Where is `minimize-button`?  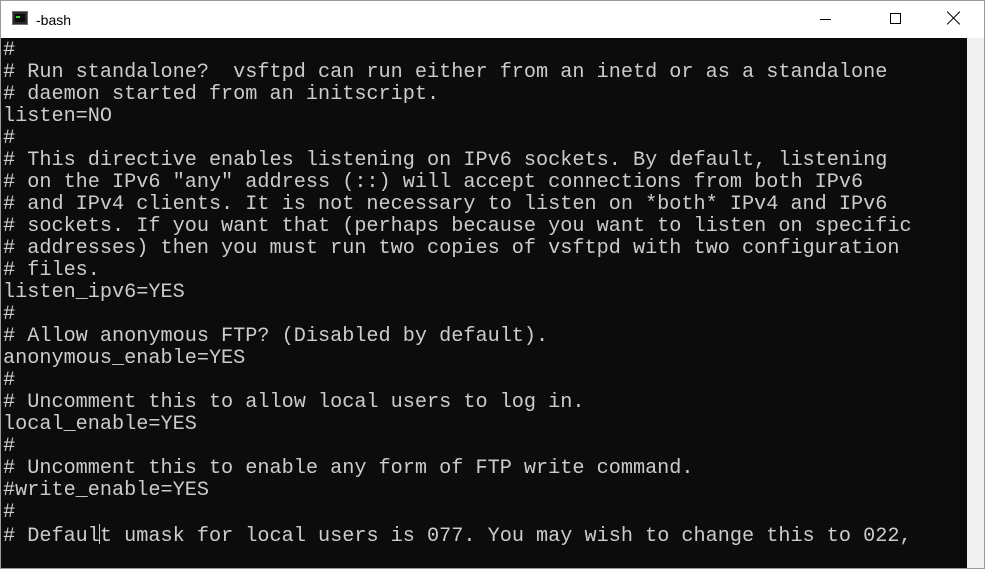
minimize-button is located at coordinates (826, 19).